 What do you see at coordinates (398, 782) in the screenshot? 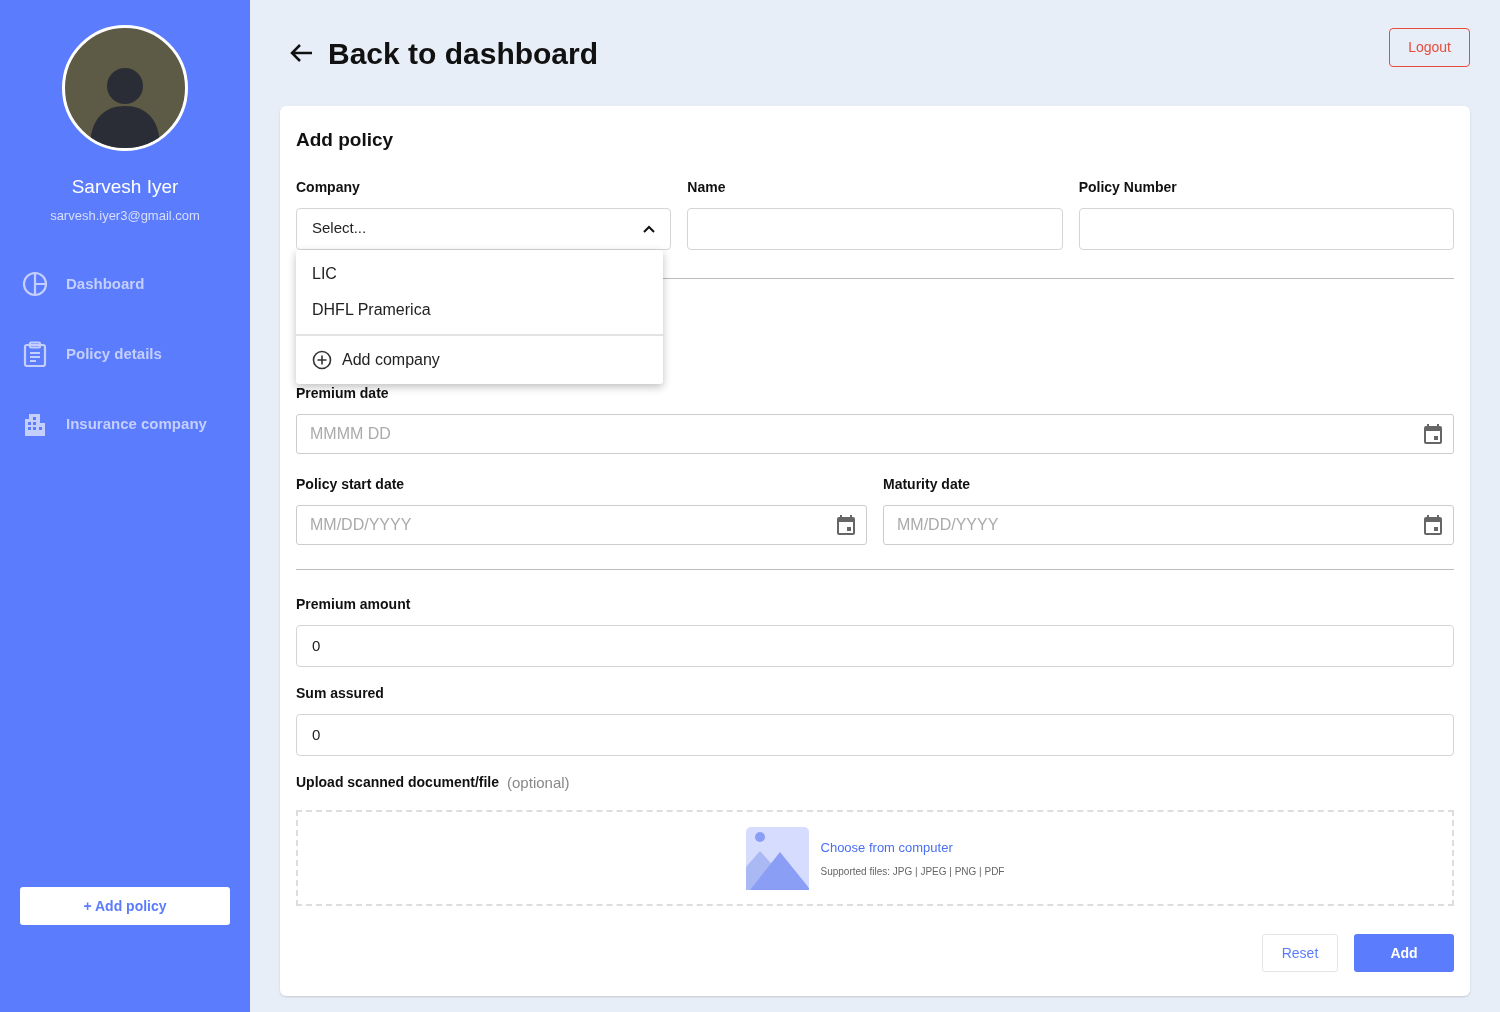
I see `field-label: Upload scanned document/file` at bounding box center [398, 782].